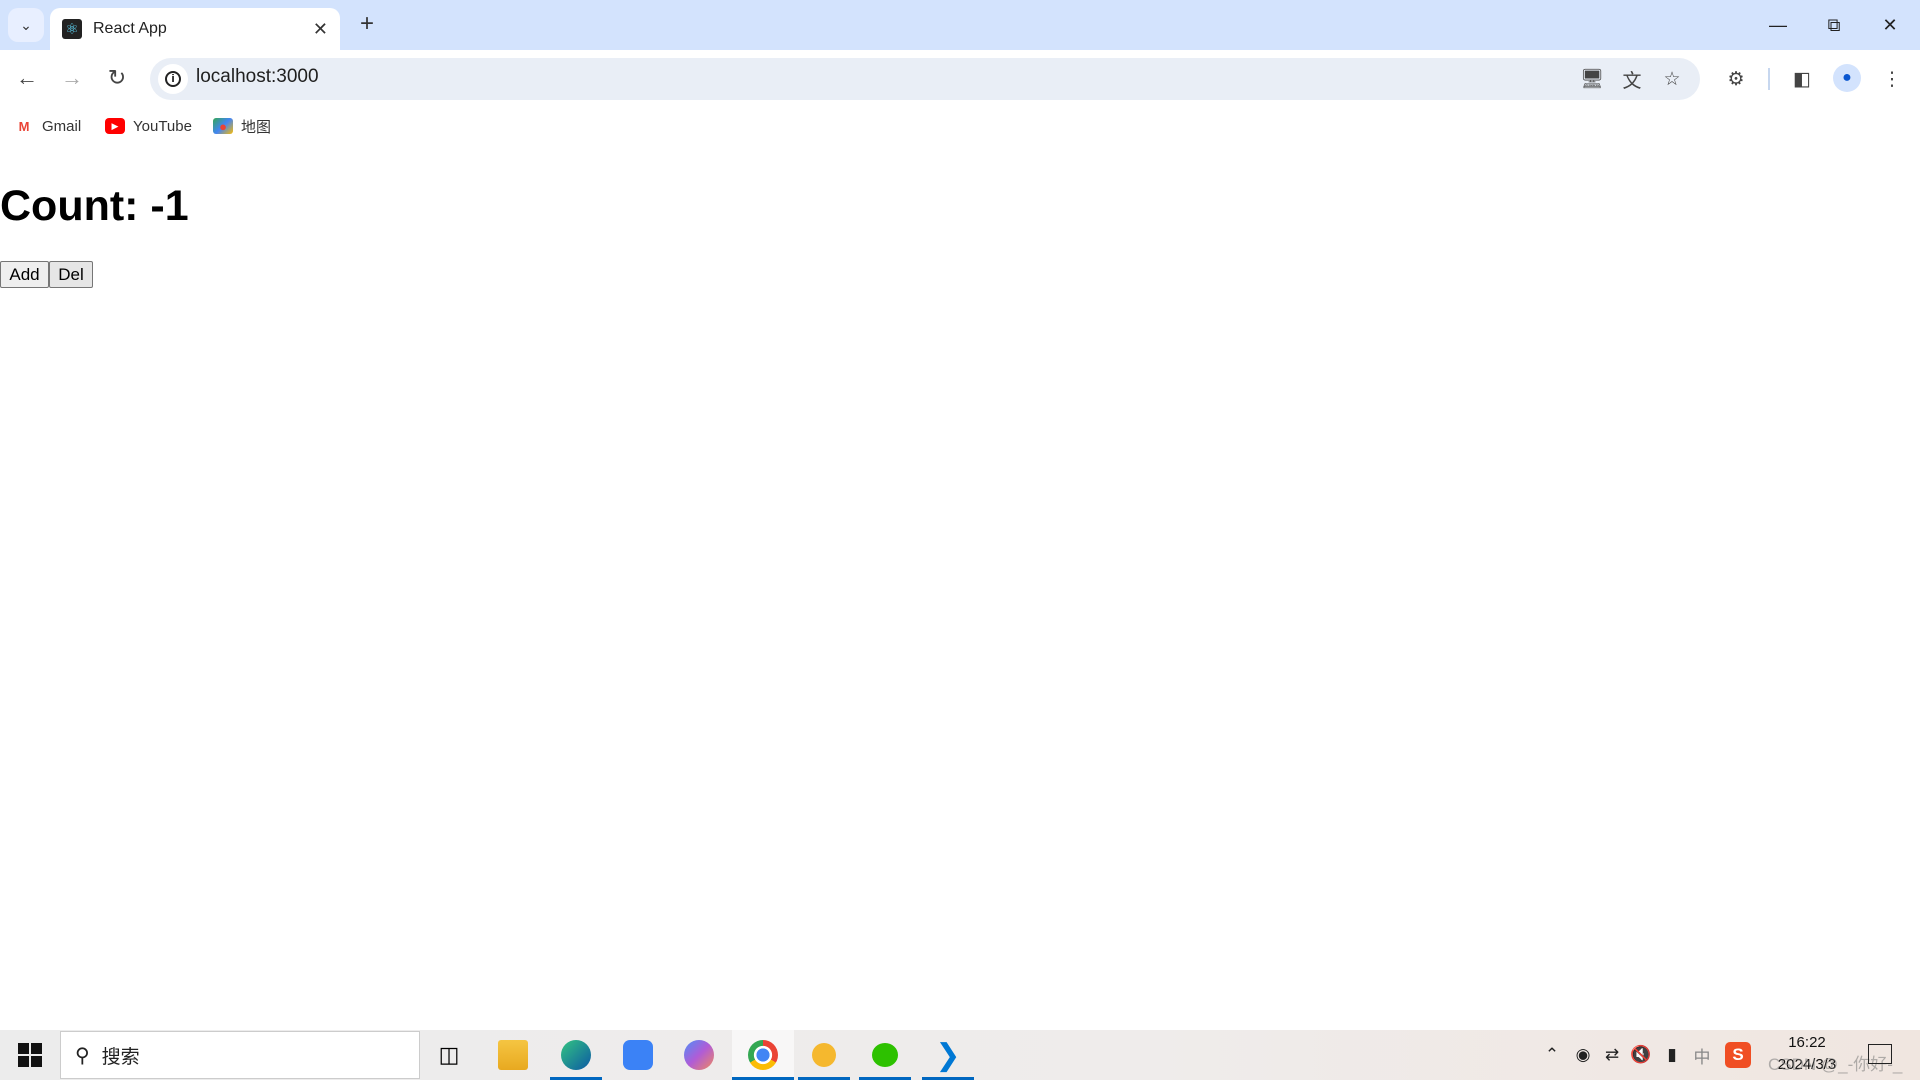 This screenshot has height=1080, width=1920. What do you see at coordinates (1890, 25) in the screenshot?
I see `close-window-button: ✕` at bounding box center [1890, 25].